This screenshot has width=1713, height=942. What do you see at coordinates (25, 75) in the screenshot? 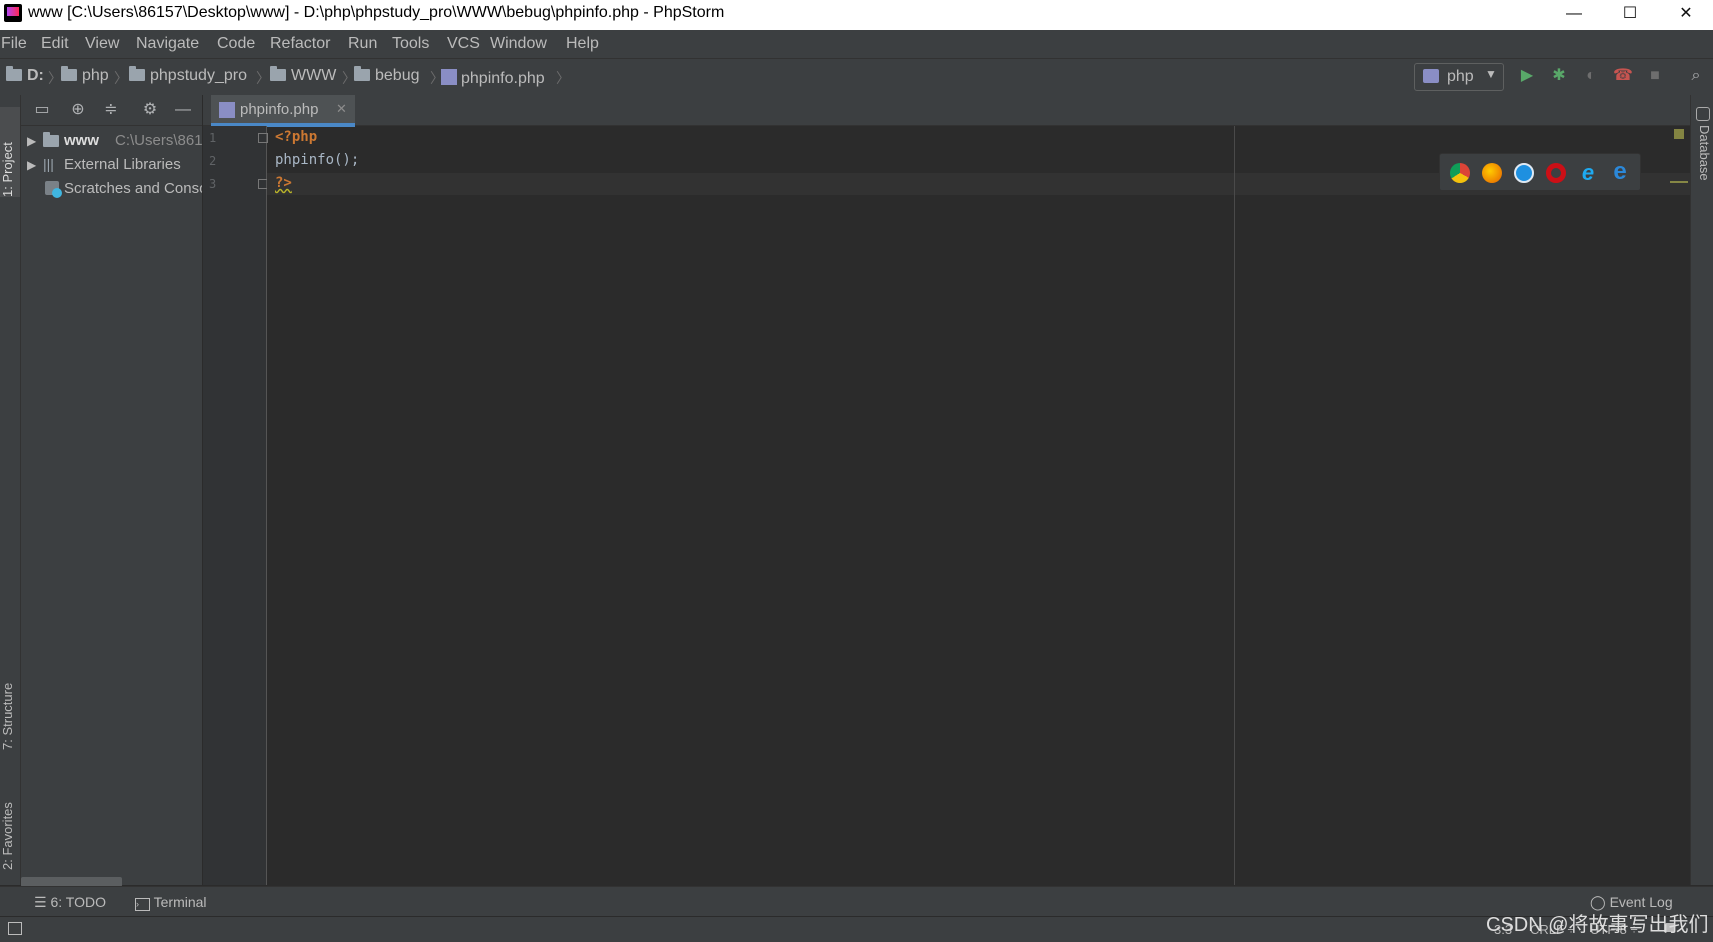
I see `breadcrumb-drive: D:` at bounding box center [25, 75].